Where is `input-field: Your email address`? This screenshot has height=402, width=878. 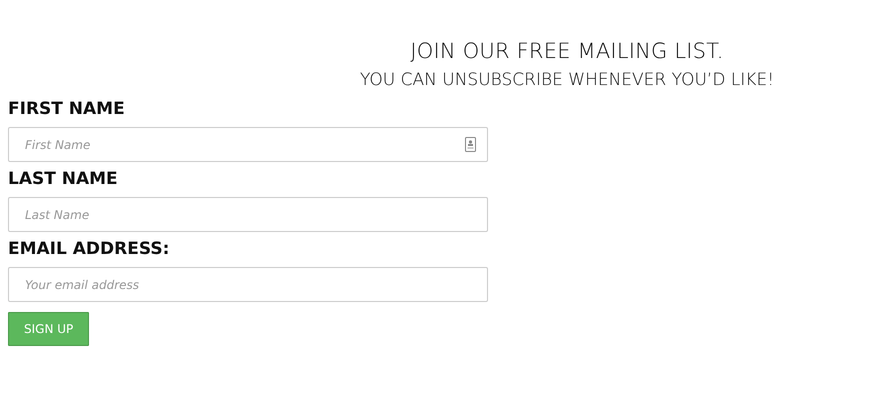 input-field: Your email address is located at coordinates (248, 284).